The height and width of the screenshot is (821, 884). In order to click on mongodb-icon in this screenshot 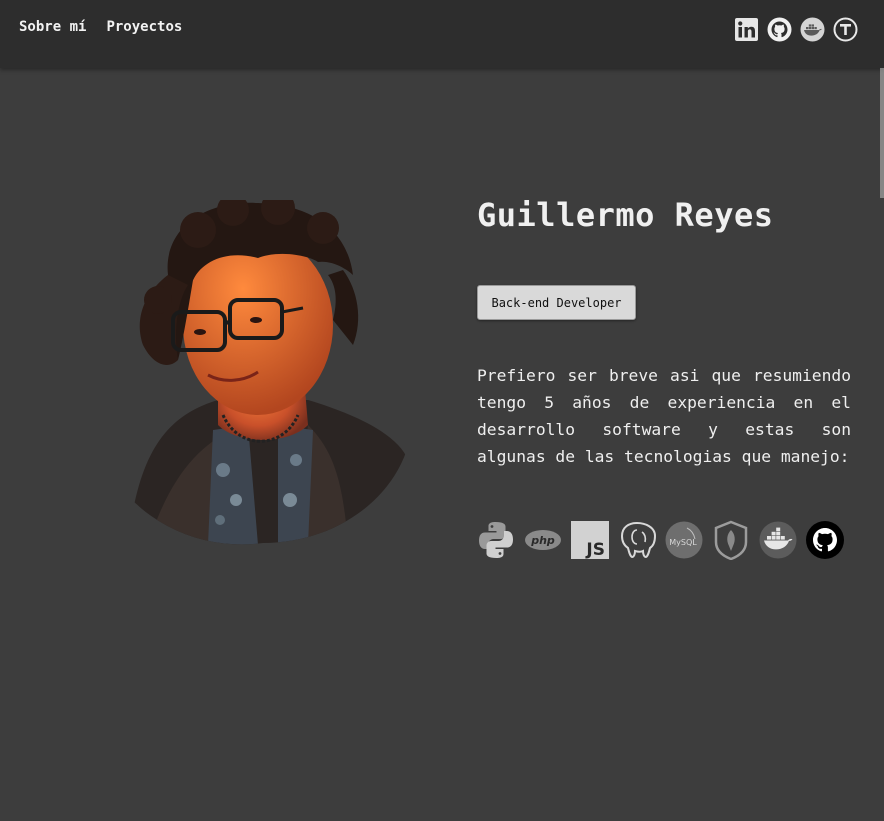, I will do `click(731, 540)`.